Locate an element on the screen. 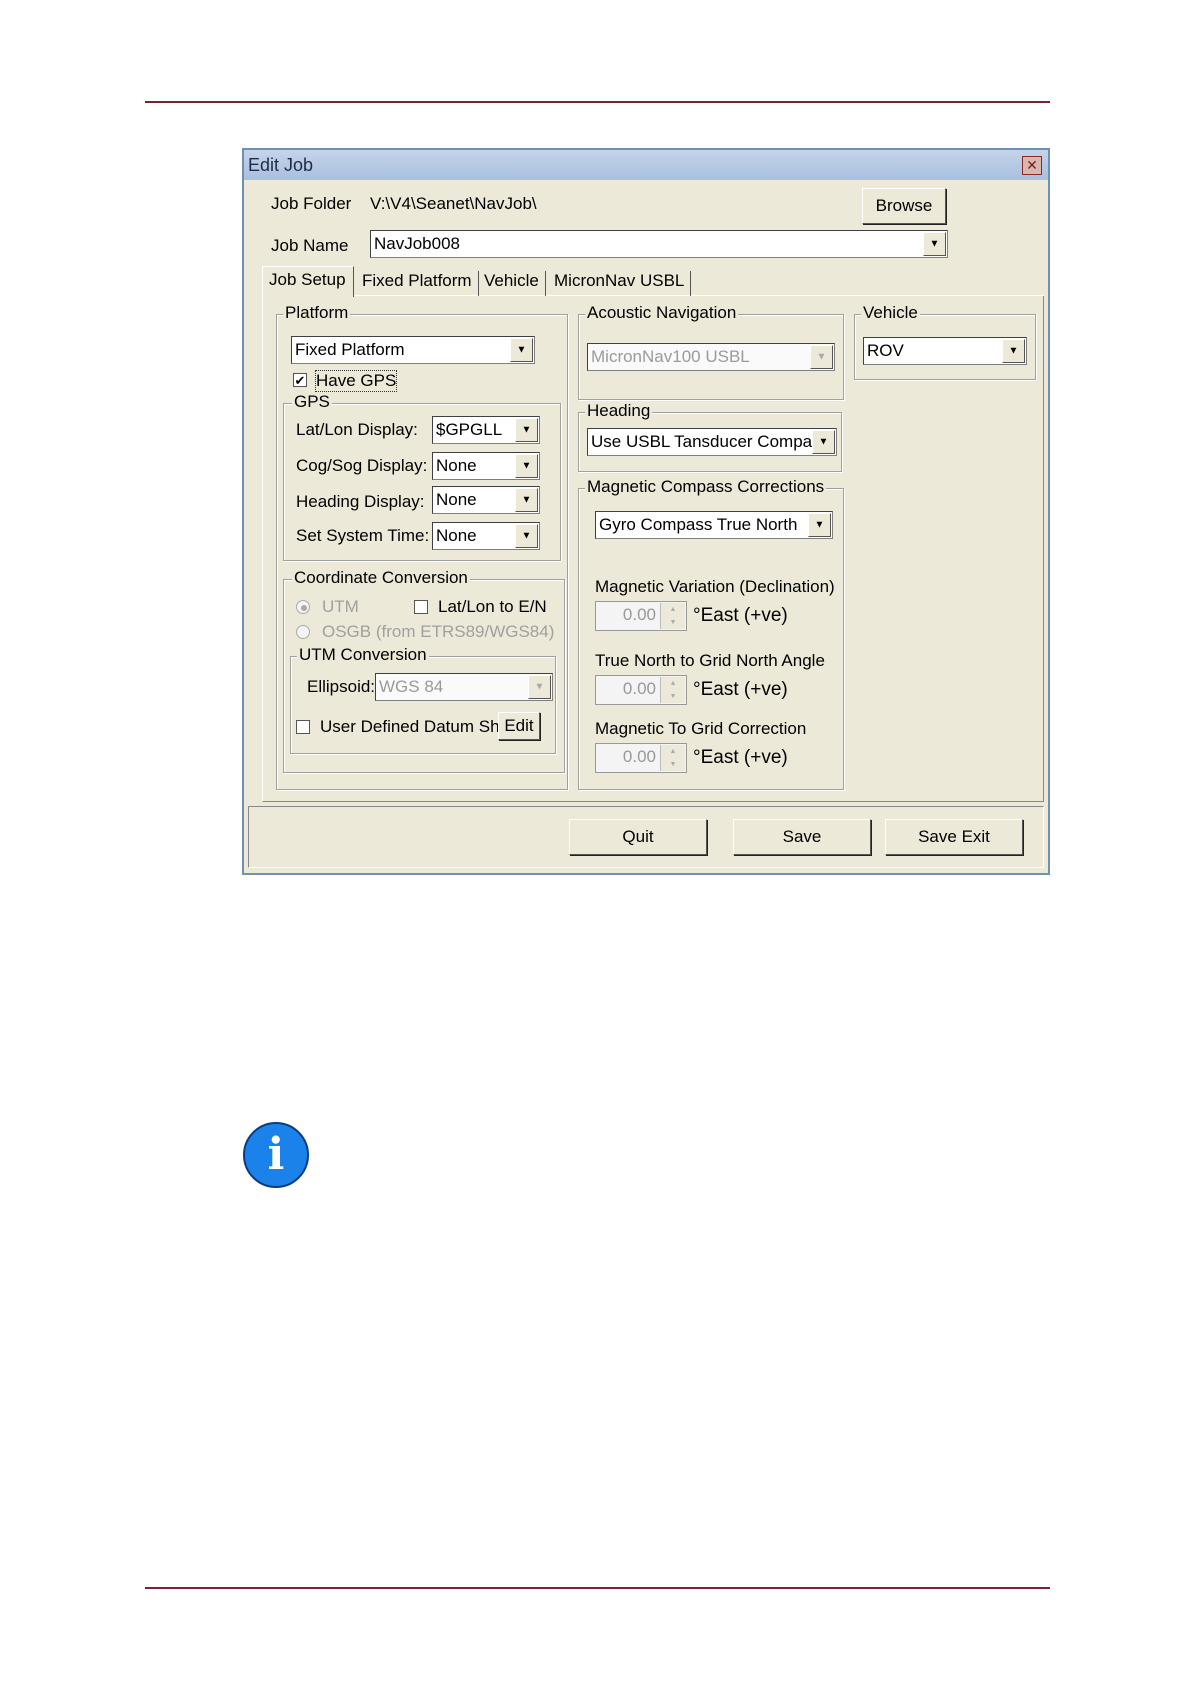  user-datum-checkbox is located at coordinates (303, 727).